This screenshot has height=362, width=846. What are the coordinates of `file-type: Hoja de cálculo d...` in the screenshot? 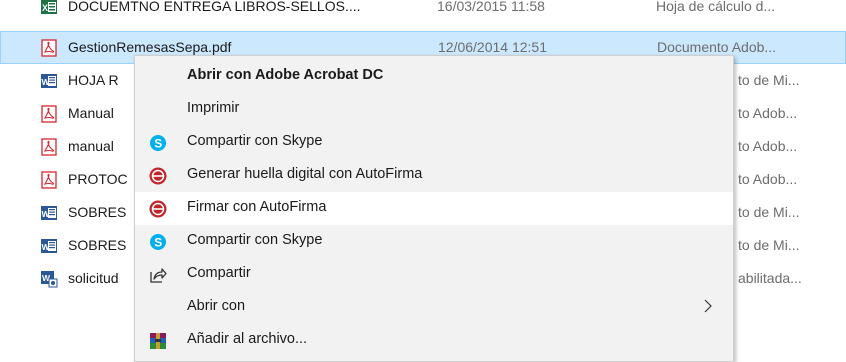 It's located at (716, 7).